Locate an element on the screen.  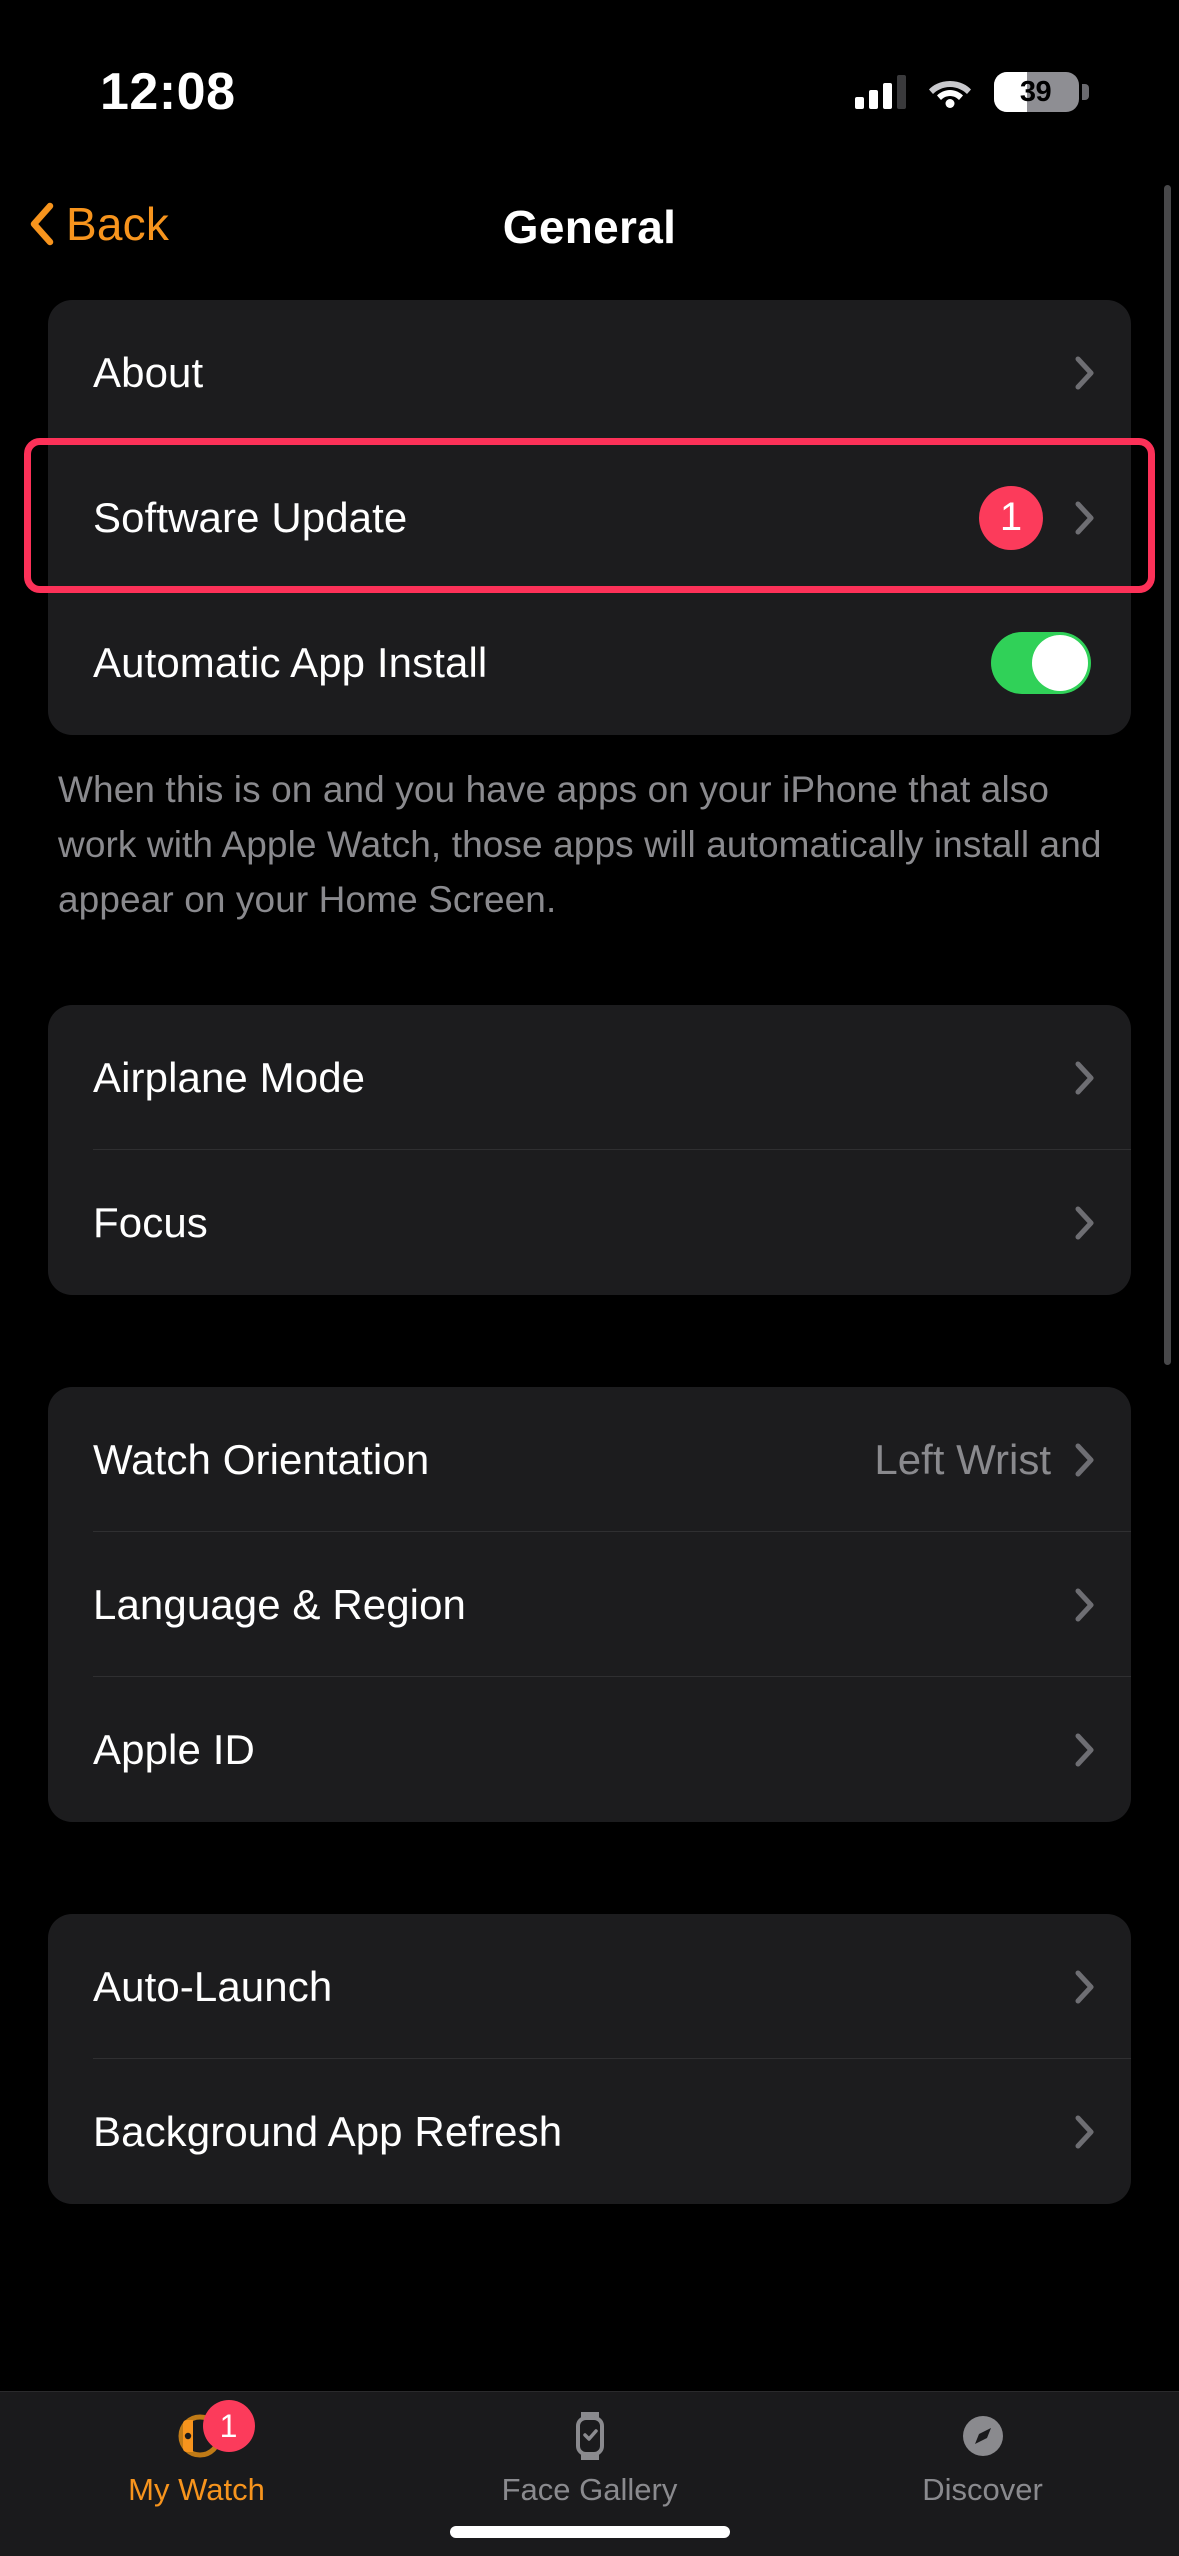
row-airplane-mode: Airplane Mode is located at coordinates (589, 1078).